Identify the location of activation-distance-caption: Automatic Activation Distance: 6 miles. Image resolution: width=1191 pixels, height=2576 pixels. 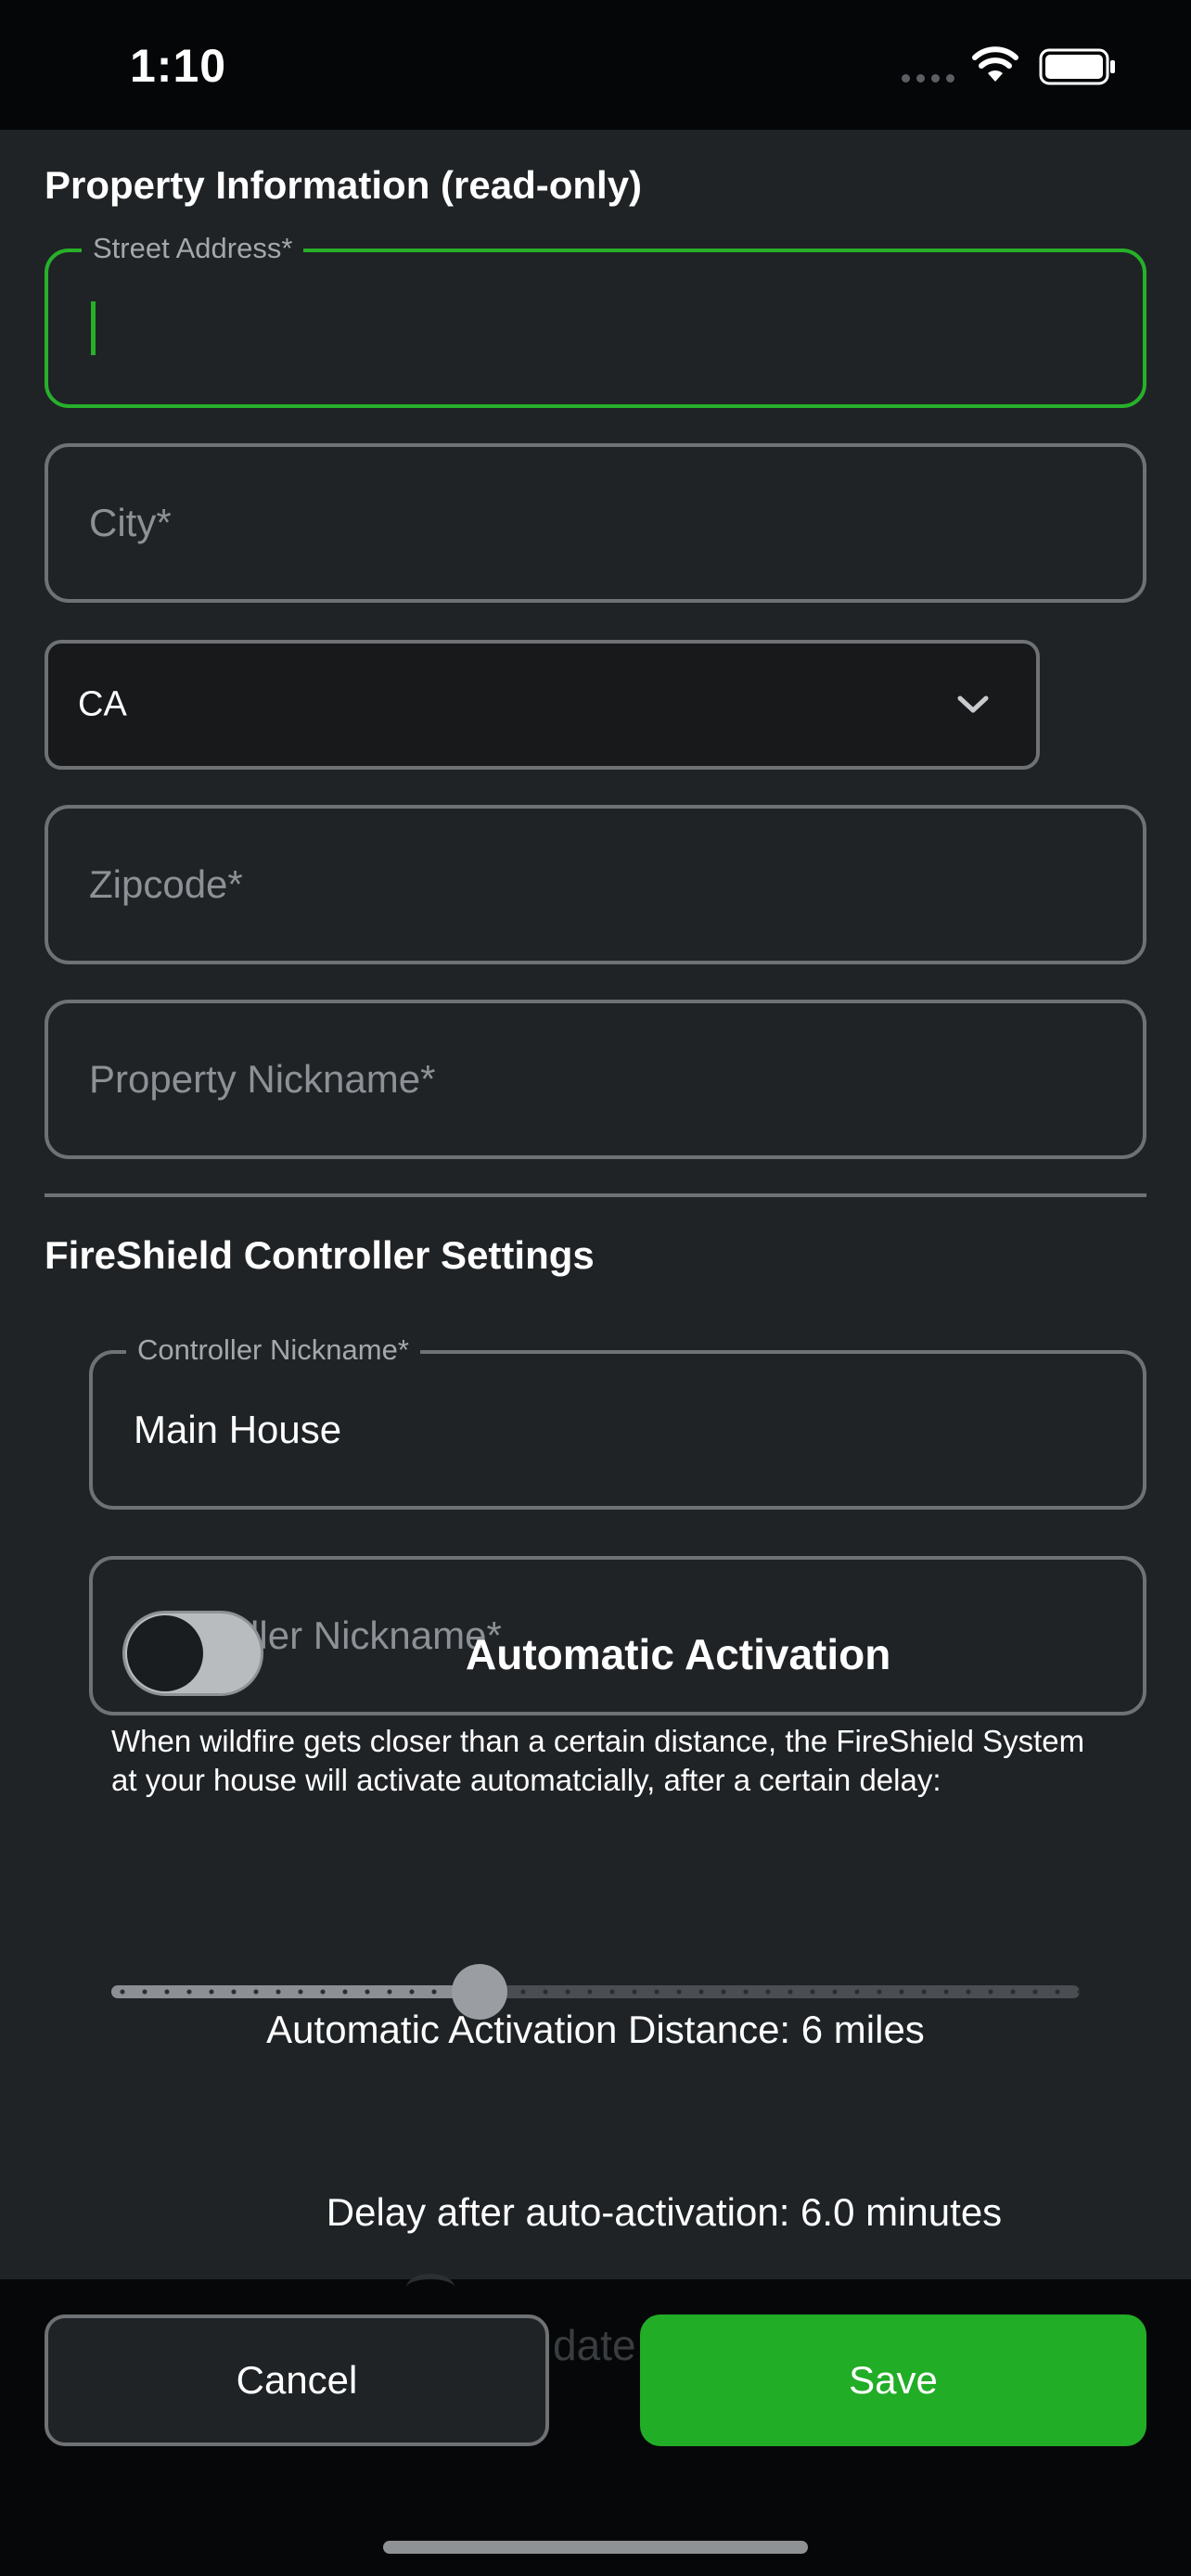
(595, 2030).